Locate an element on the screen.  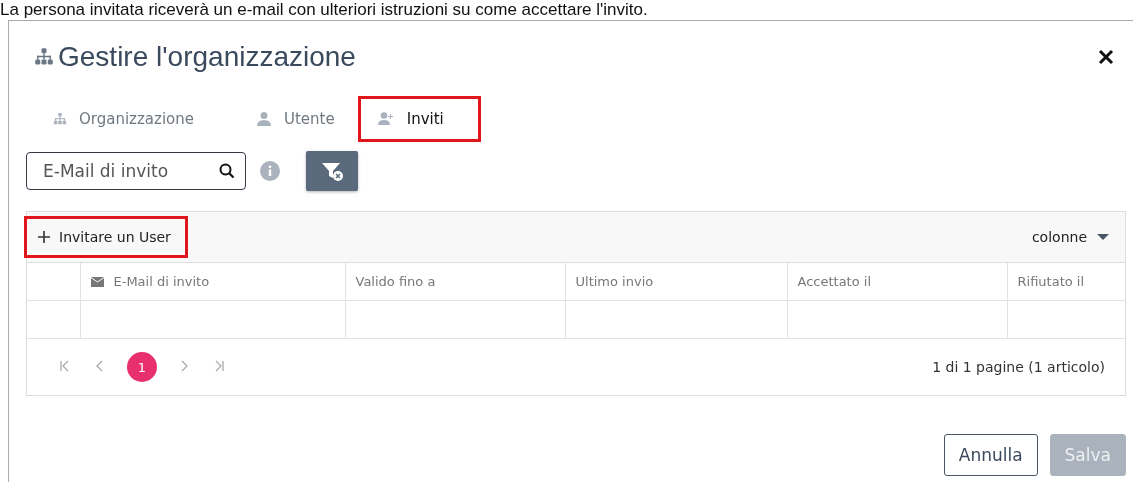
page-button: 1 is located at coordinates (142, 367).